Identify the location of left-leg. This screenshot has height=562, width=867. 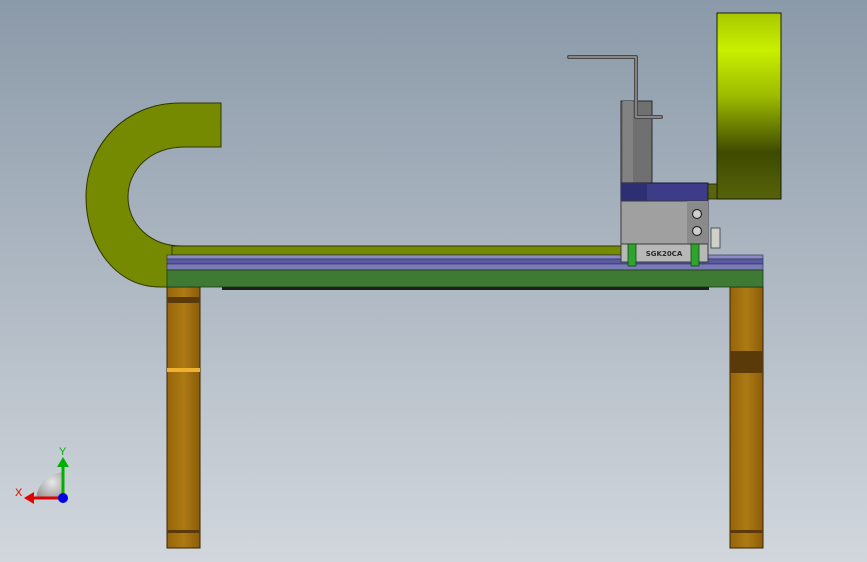
(183, 417).